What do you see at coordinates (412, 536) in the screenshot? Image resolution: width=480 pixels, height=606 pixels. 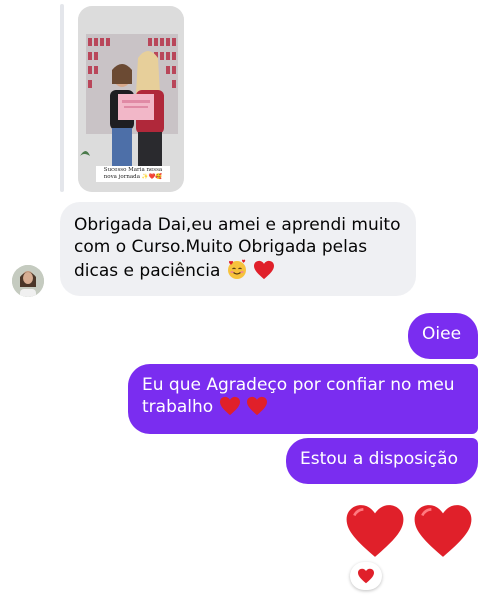 I see `emoji-message` at bounding box center [412, 536].